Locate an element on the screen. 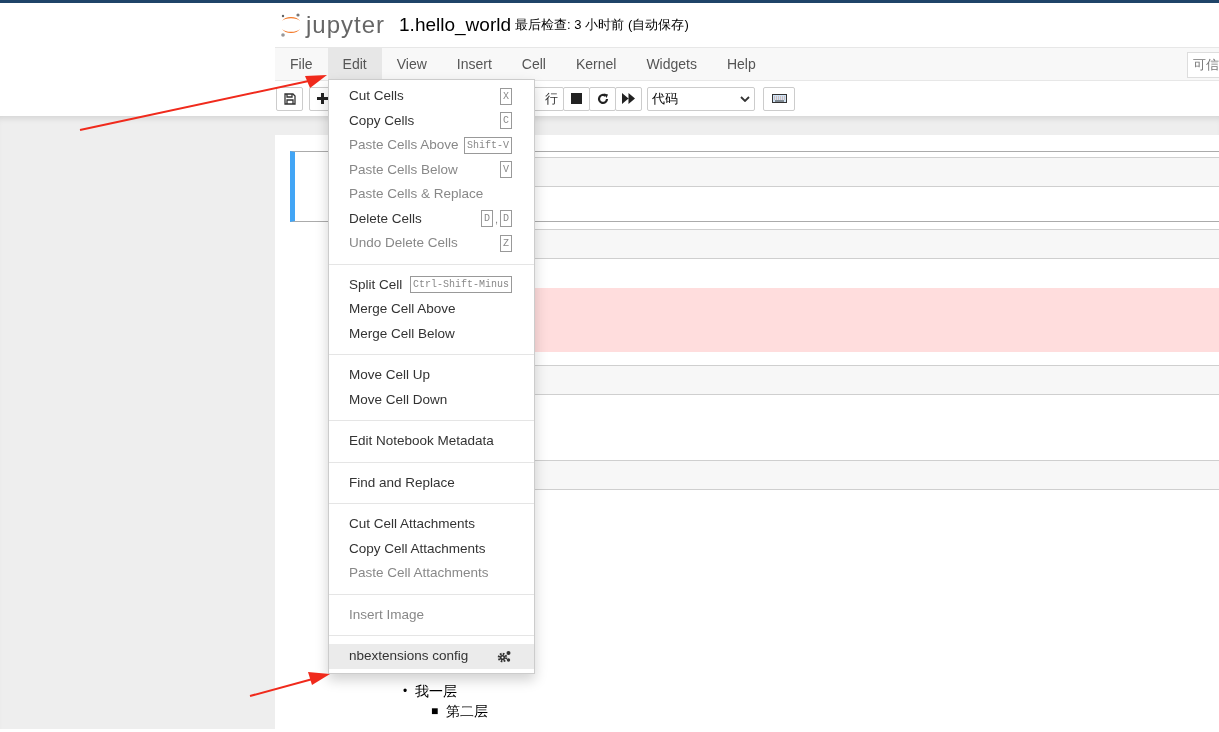 This screenshot has height=732, width=1219. list-item: 第二层 is located at coordinates (467, 711).